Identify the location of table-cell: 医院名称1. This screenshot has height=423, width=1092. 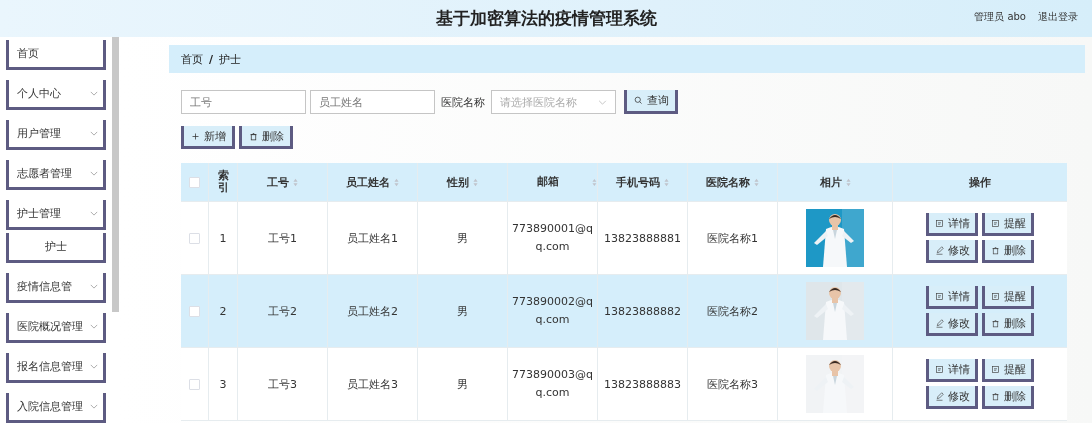
(732, 238).